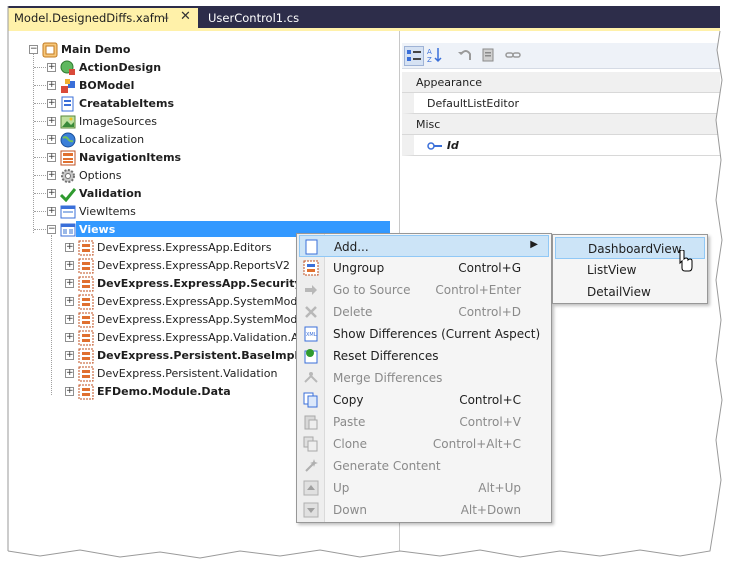 The image size is (740, 577). Describe the element at coordinates (561, 56) in the screenshot. I see `property-toolbar: AZ` at that location.